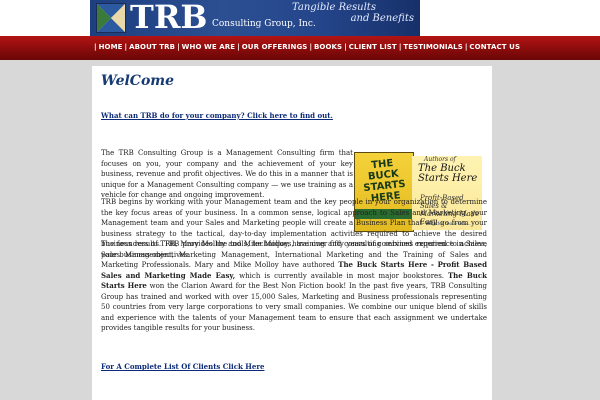 This screenshot has height=400, width=600. Describe the element at coordinates (275, 47) in the screenshot. I see `nav-item-our-offerings: OUR OFFERINGS` at that location.